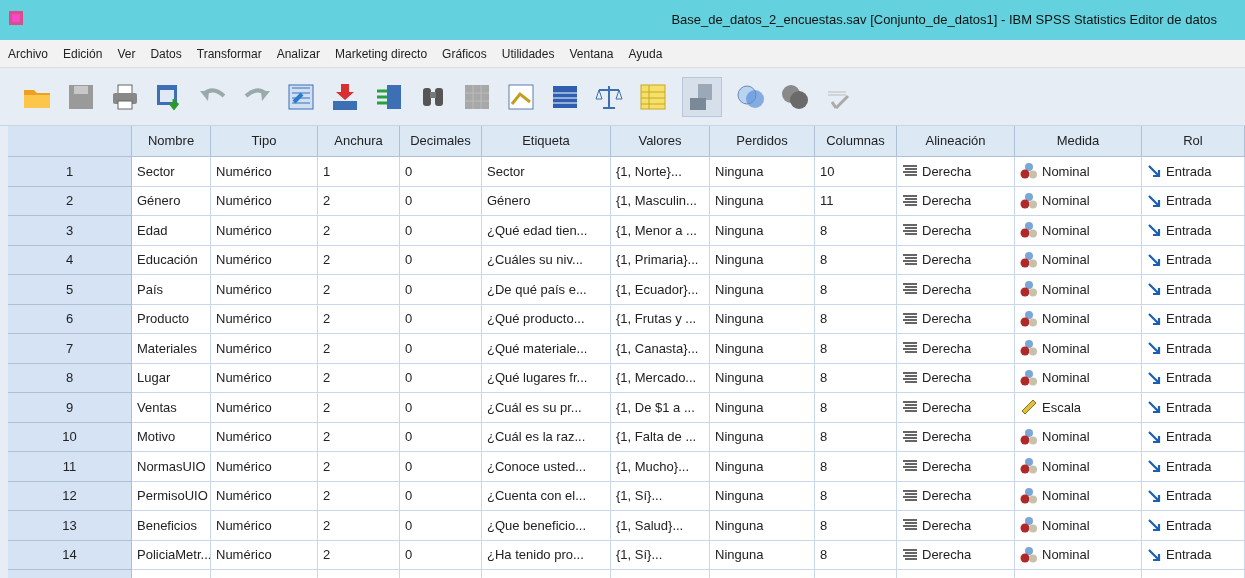 This screenshot has height=578, width=1245. Describe the element at coordinates (528, 53) in the screenshot. I see `menu-item: Utilidades` at that location.